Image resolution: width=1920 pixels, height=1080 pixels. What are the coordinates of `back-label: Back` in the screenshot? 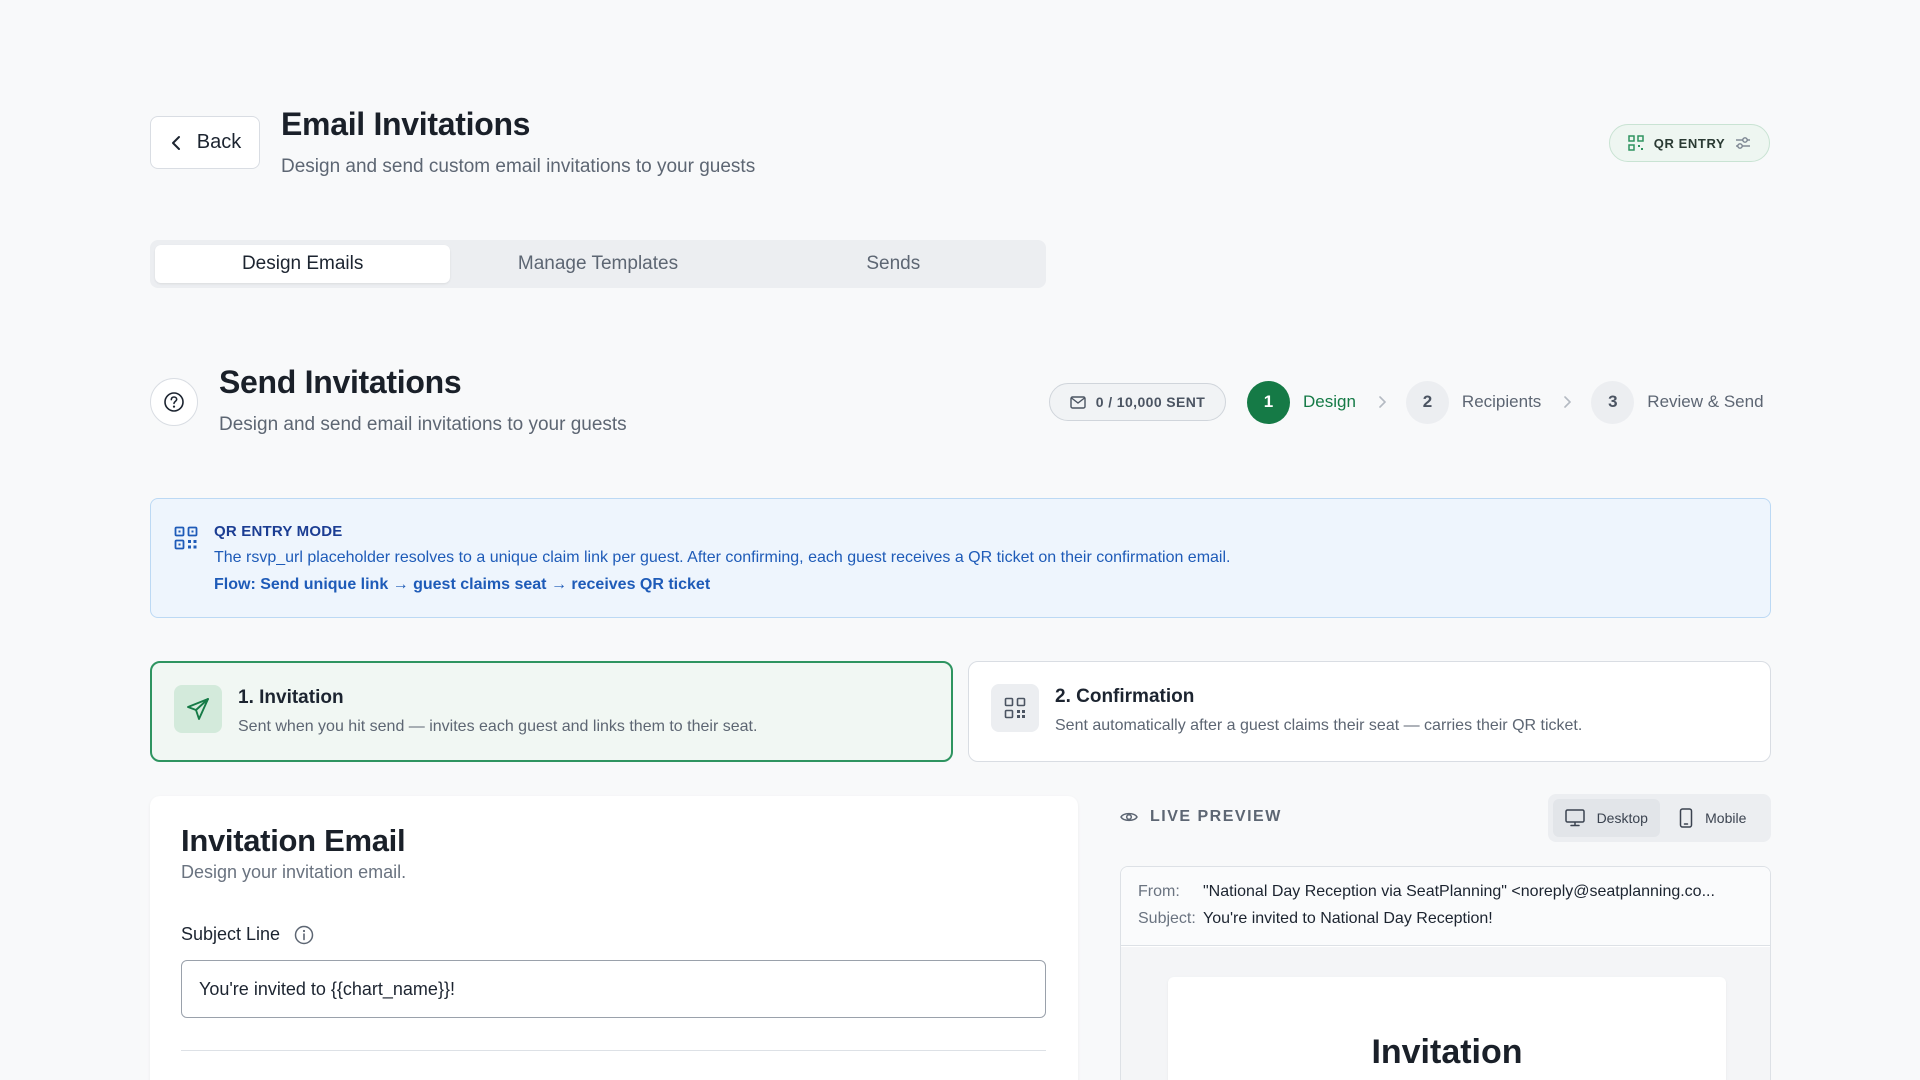 It's located at (219, 142).